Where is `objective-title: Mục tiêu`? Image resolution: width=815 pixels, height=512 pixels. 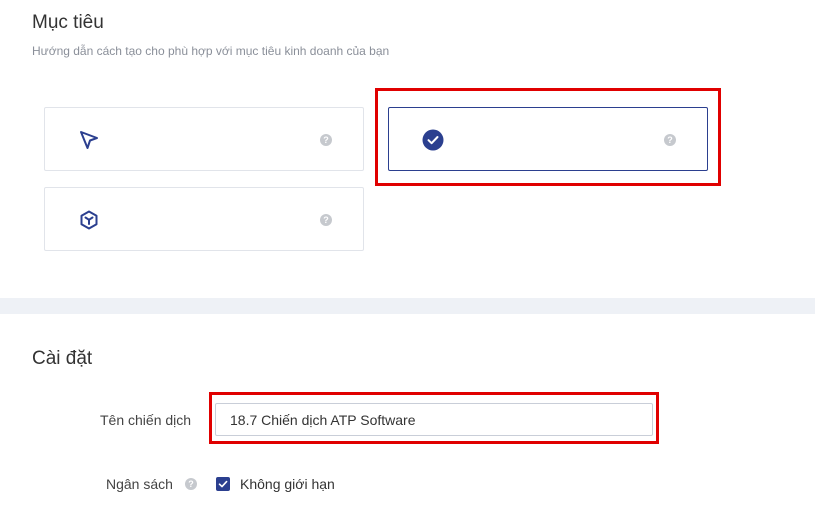
objective-title: Mục tiêu is located at coordinates (68, 22).